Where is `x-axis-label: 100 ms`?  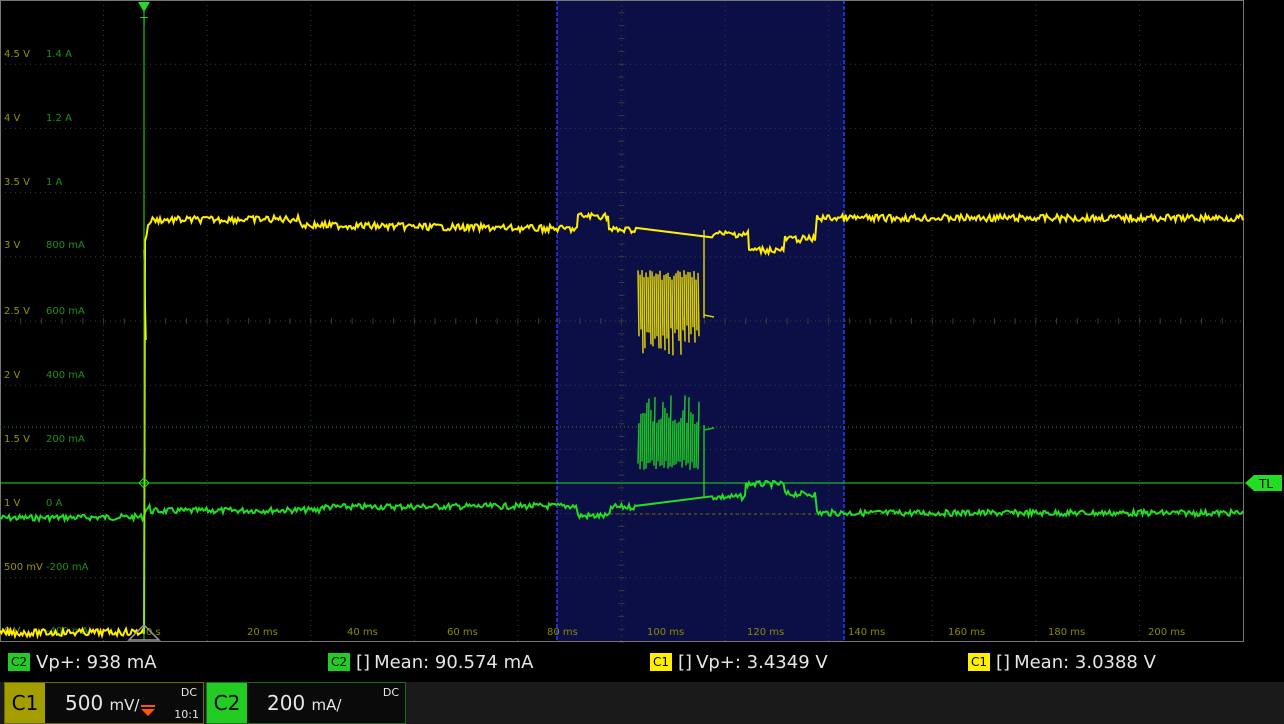 x-axis-label: 100 ms is located at coordinates (665, 632).